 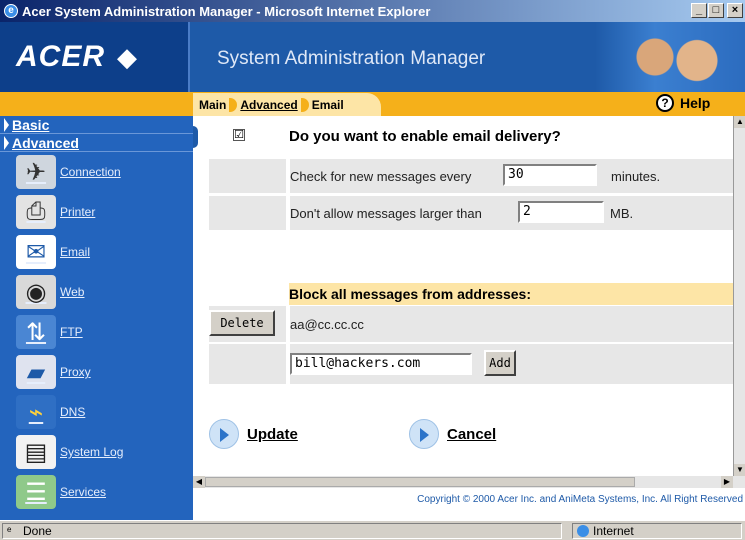 I want to click on breadcrumb: Main Advanced Email, so click(x=287, y=104).